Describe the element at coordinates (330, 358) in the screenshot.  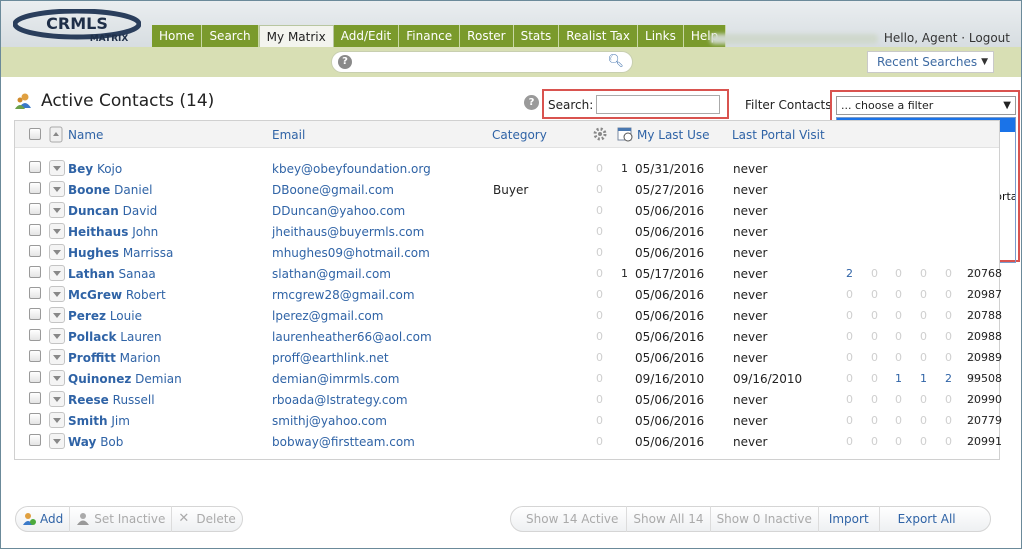
I see `contact-email-link: proff@earthlink.net` at that location.